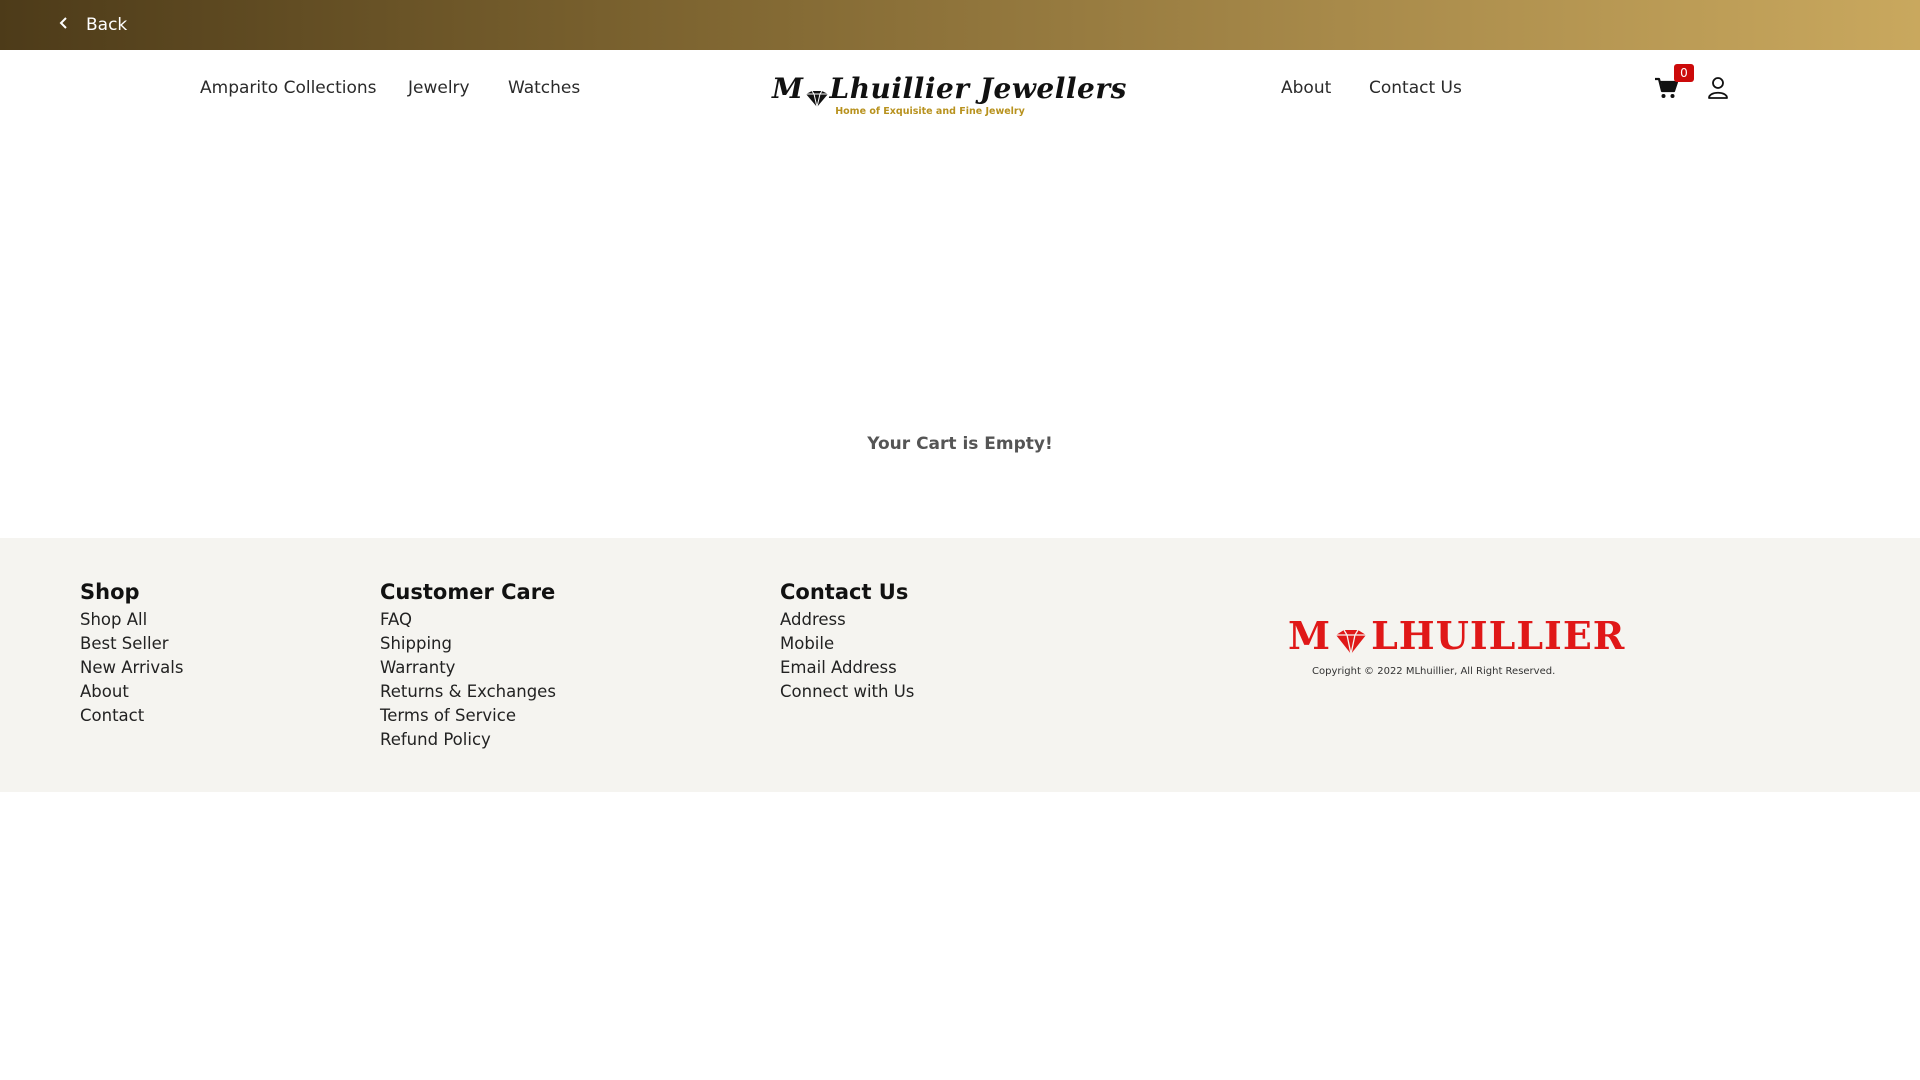  I want to click on footer-link-terms-of-service: Terms of Service, so click(468, 716).